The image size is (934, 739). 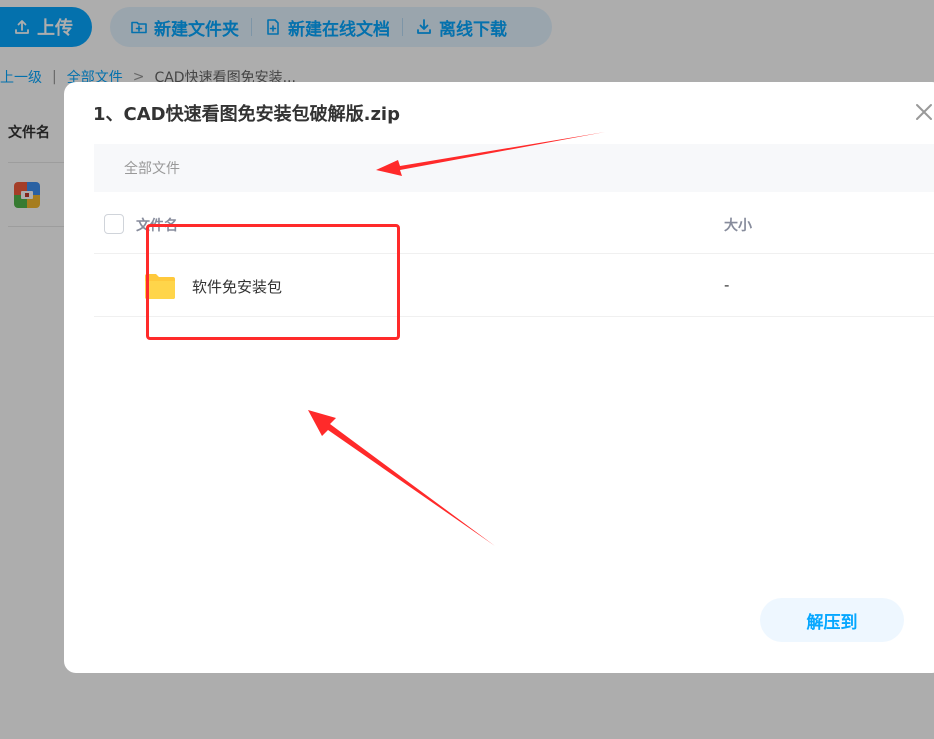 What do you see at coordinates (114, 224) in the screenshot?
I see `select-all-checkbox` at bounding box center [114, 224].